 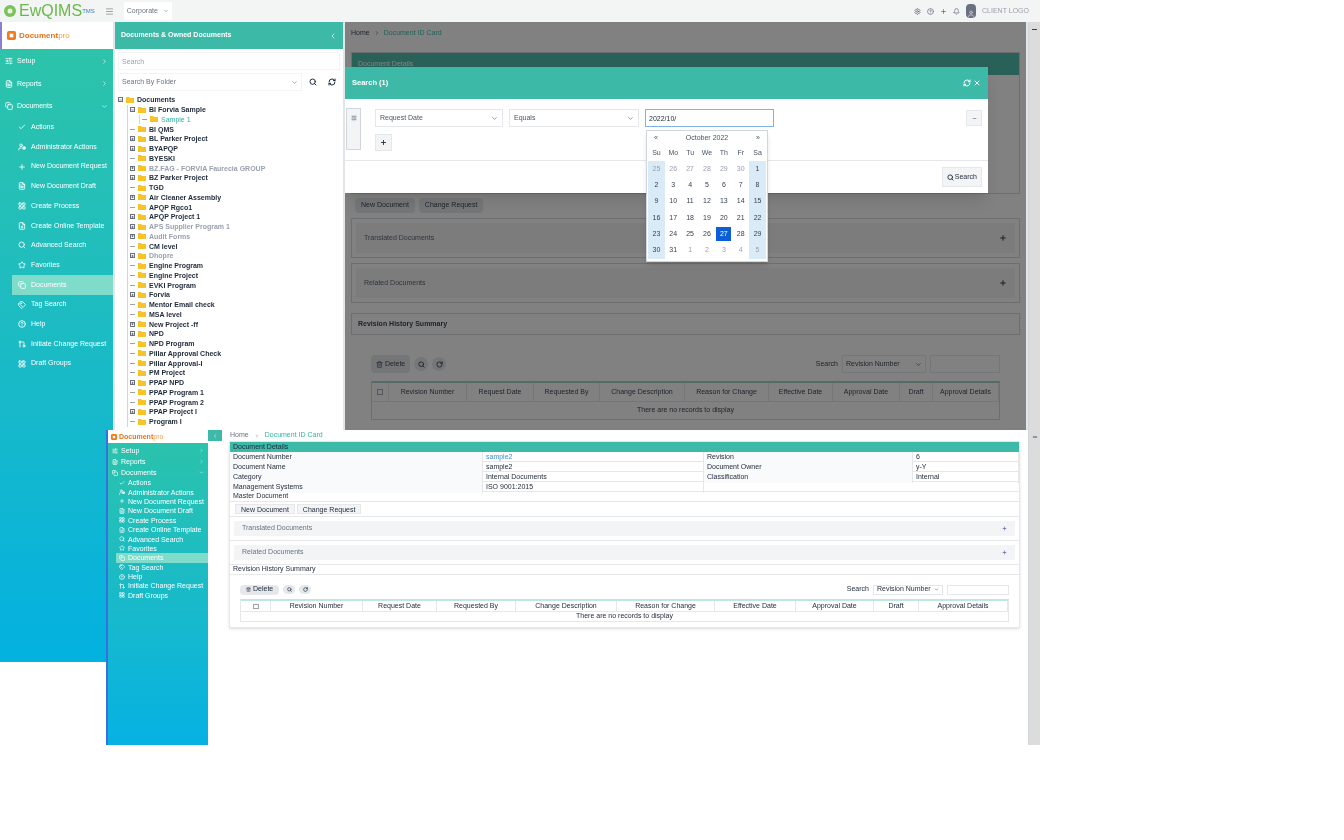 I want to click on logo-text: Documentpro, so click(x=44, y=35).